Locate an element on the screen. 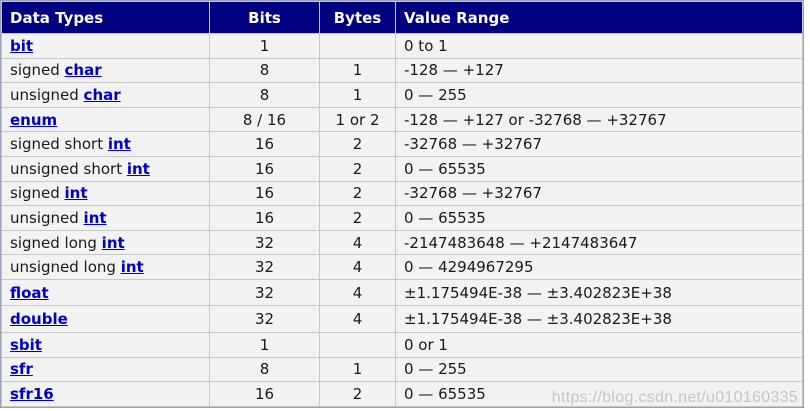 The width and height of the screenshot is (810, 411). table-row: signed char 8 1 -128 — +127 is located at coordinates (402, 70).